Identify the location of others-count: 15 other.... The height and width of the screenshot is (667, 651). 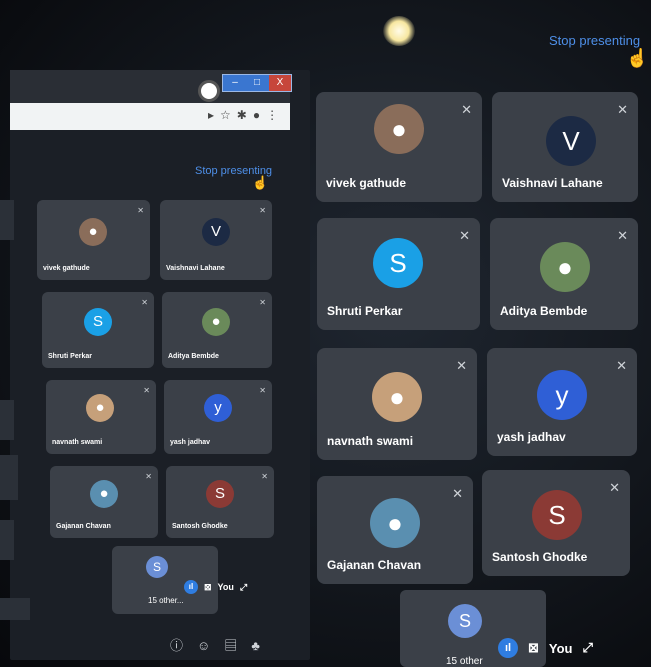
(166, 600).